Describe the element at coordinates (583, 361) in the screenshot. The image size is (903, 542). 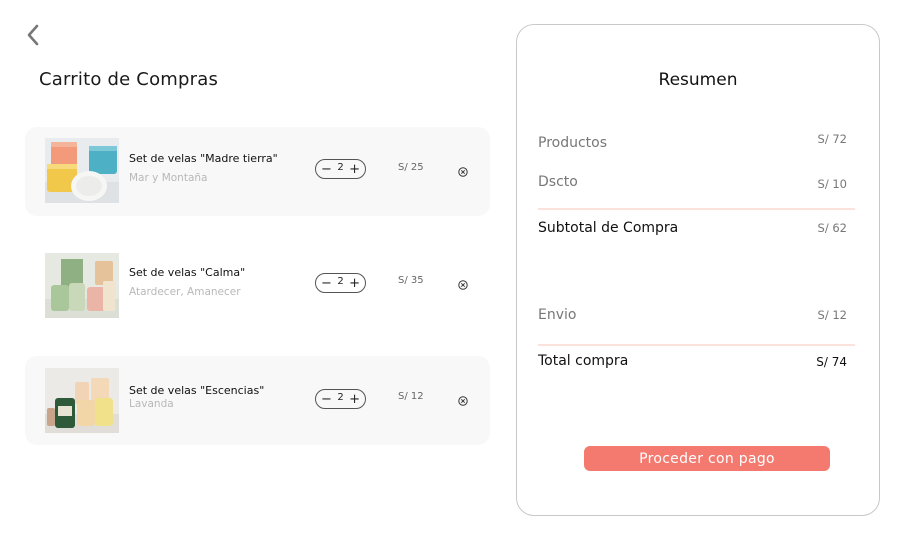
I see `total-label: Total compra` at that location.